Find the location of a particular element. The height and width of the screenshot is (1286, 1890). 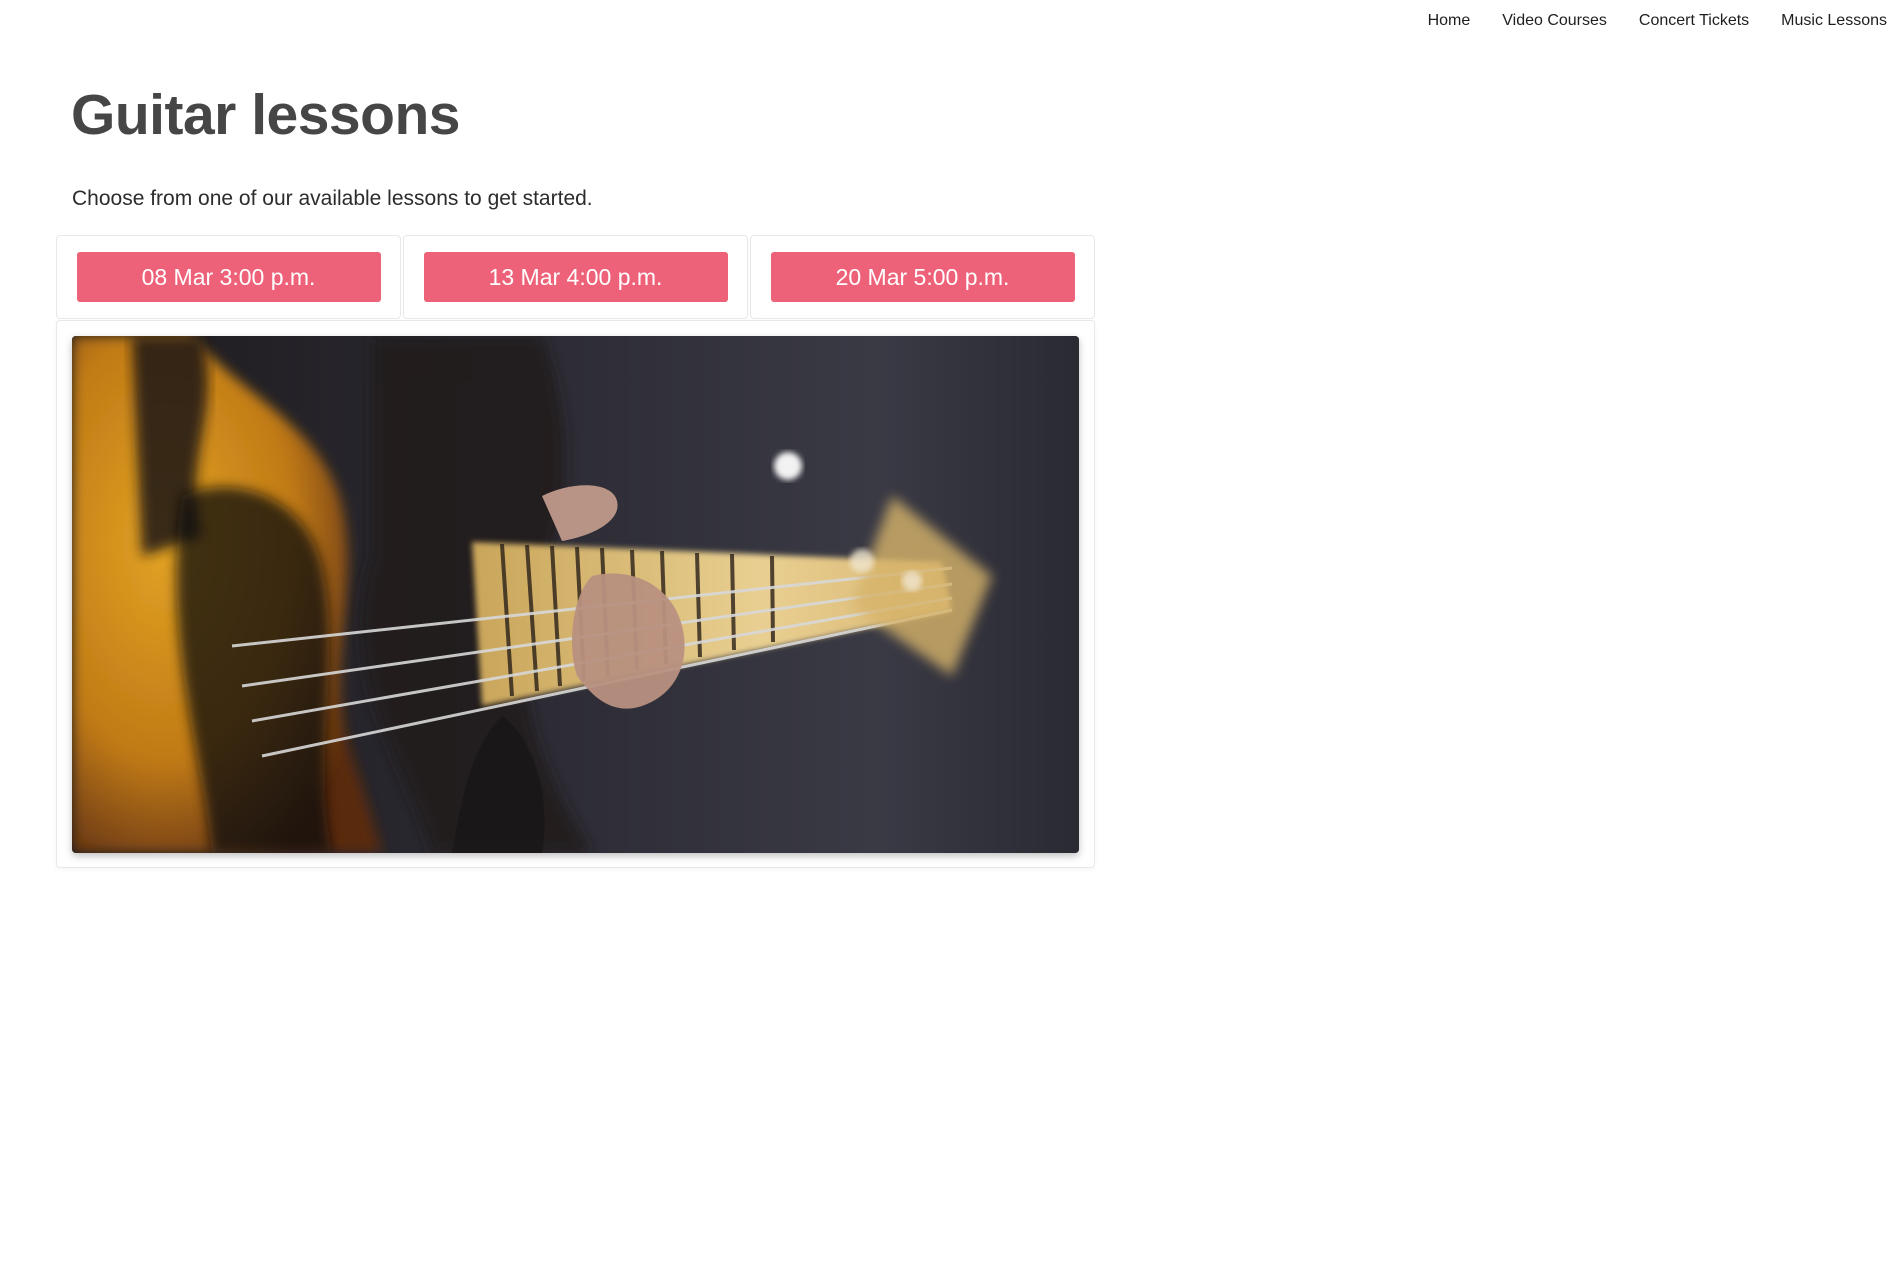

nav-video-courses-link: Video Courses is located at coordinates (1554, 21).